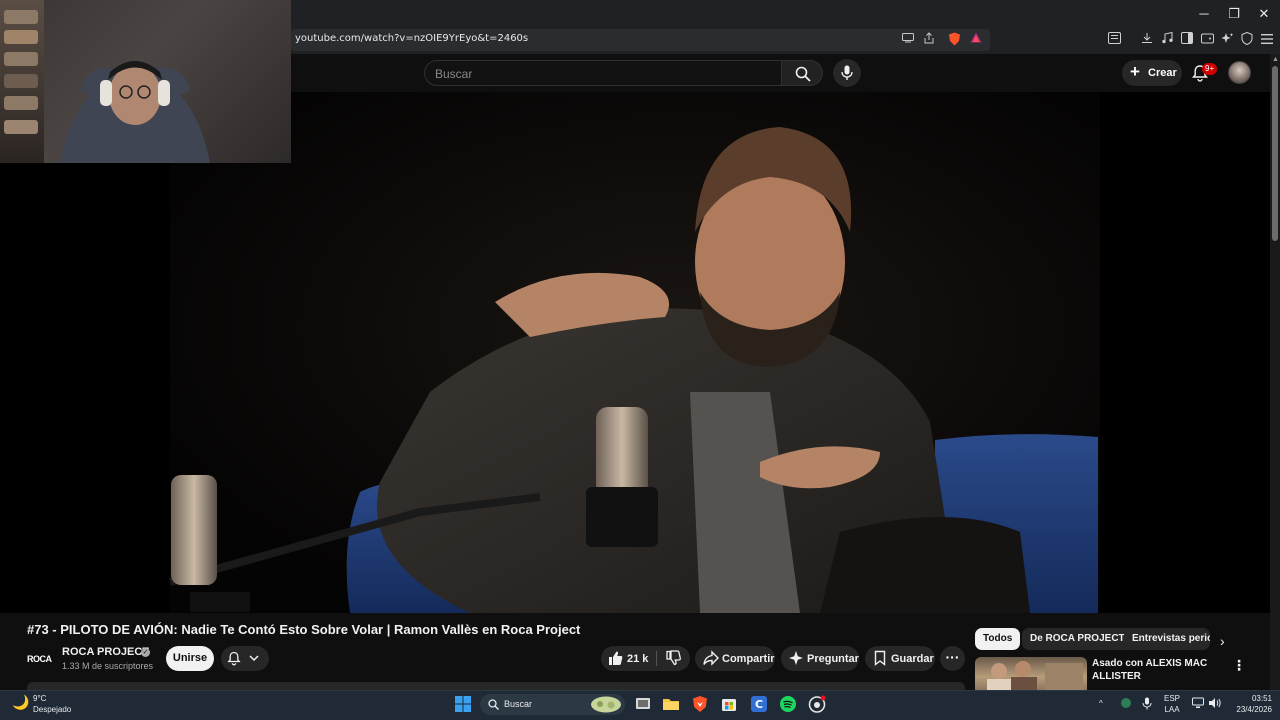 Image resolution: width=1280 pixels, height=720 pixels. What do you see at coordinates (1172, 709) in the screenshot?
I see `keyboard-layout: LAA` at bounding box center [1172, 709].